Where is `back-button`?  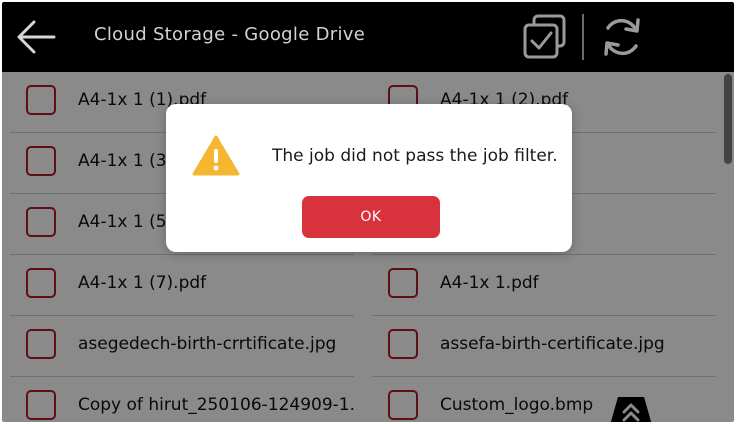 back-button is located at coordinates (36, 37).